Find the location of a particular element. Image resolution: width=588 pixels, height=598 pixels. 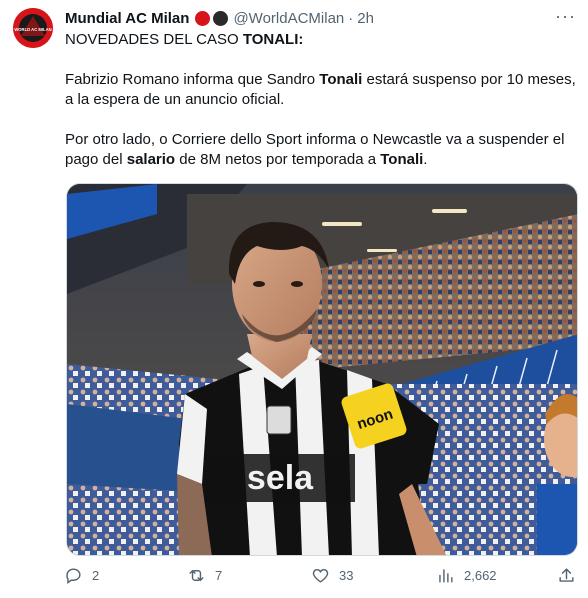

author-handle: @WorldACMilan is located at coordinates (288, 18).